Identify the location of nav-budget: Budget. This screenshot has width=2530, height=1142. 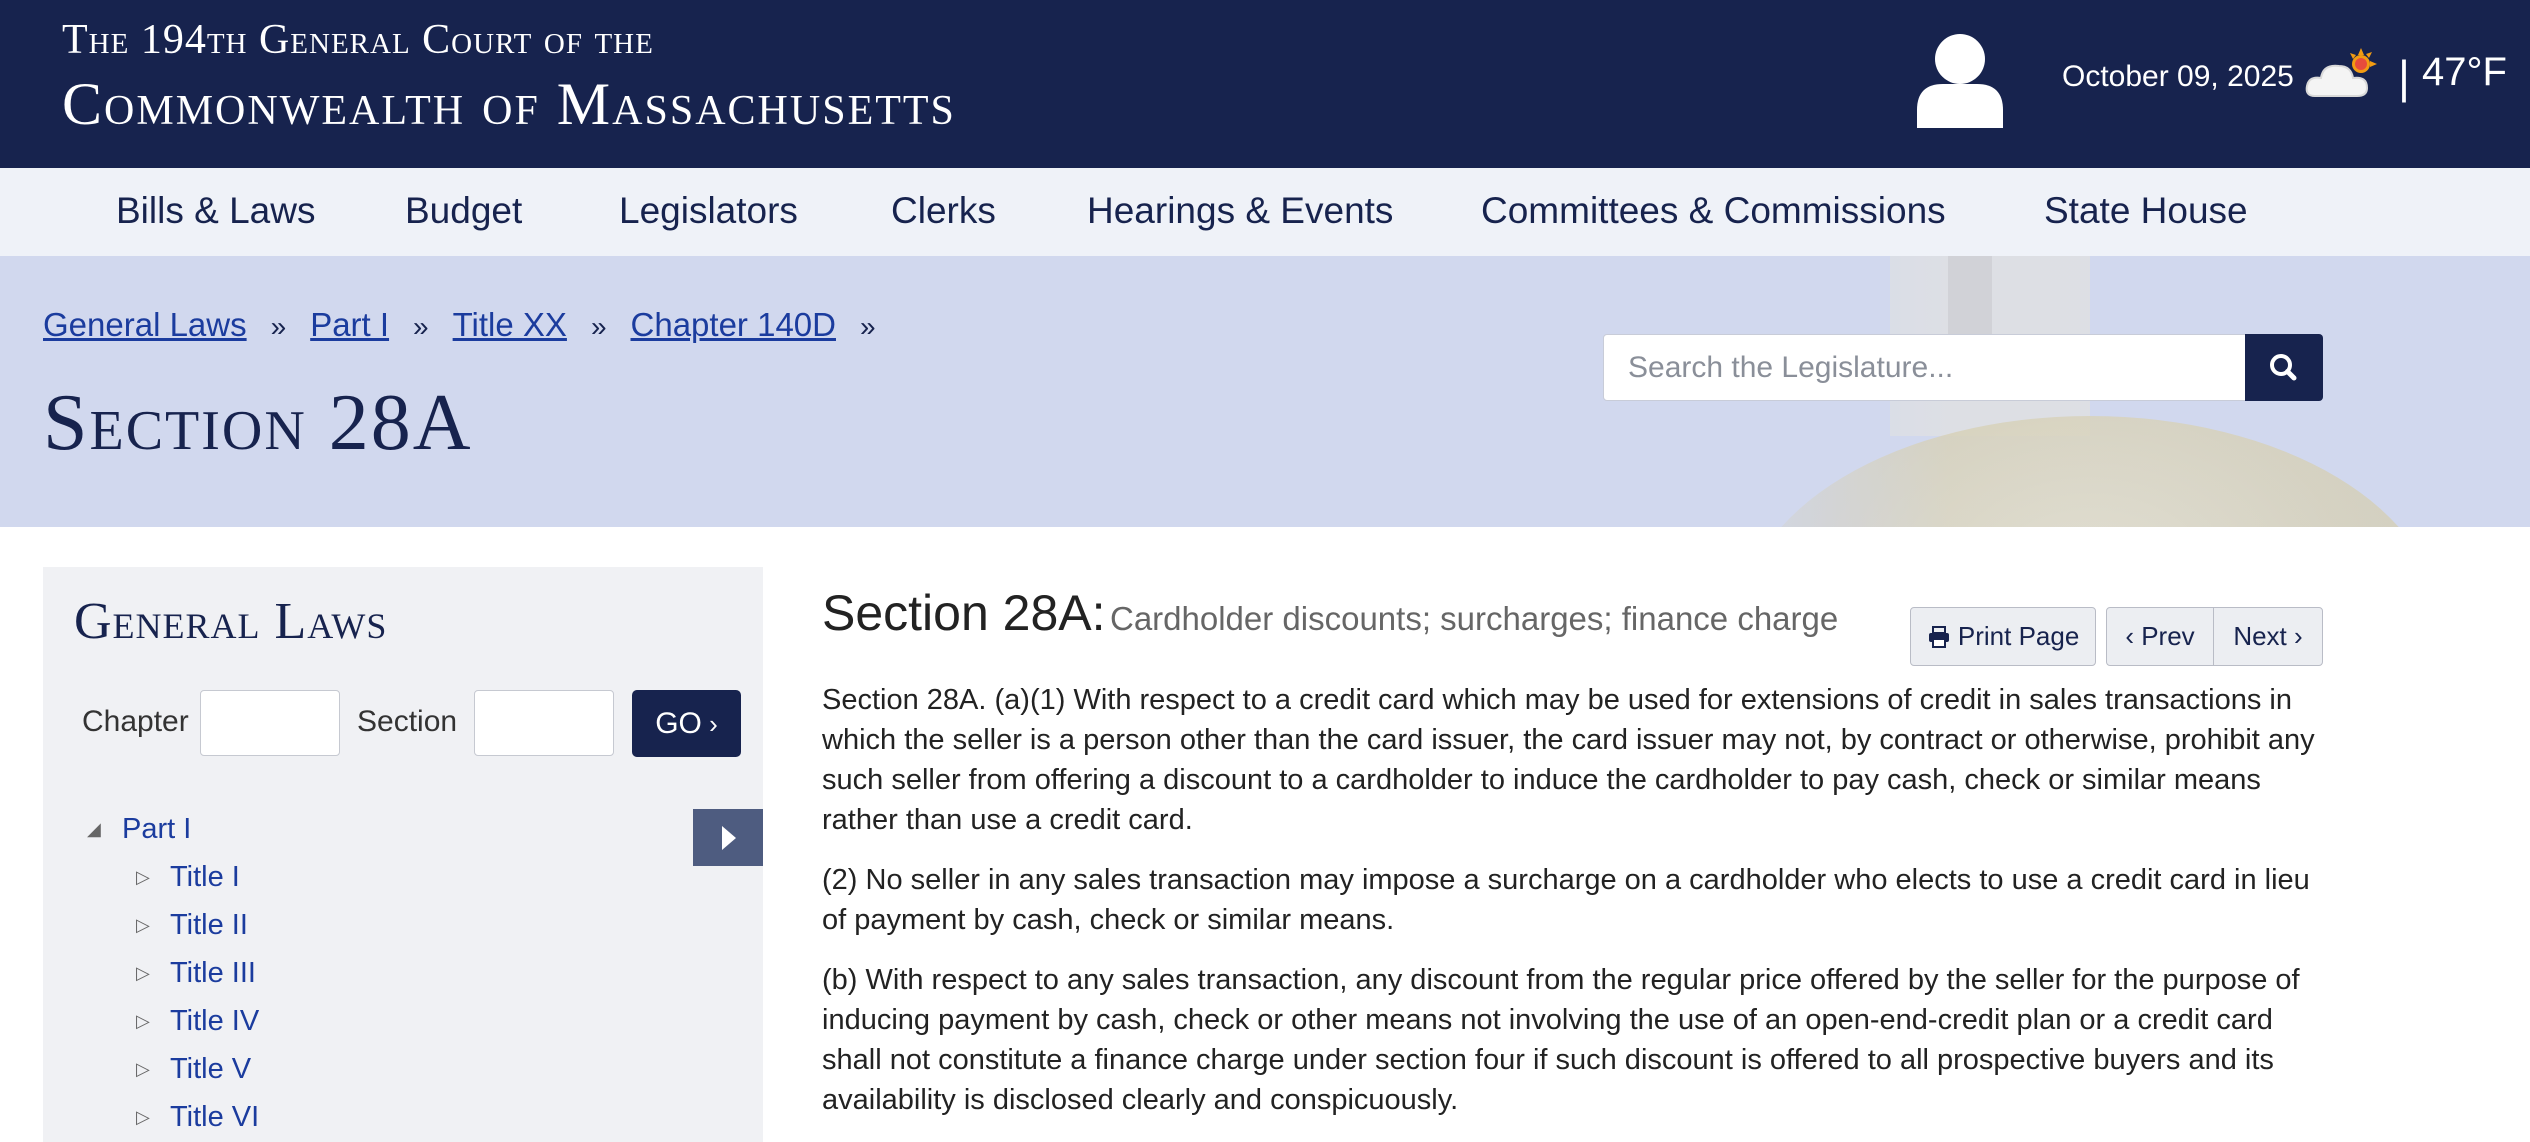
(463, 211).